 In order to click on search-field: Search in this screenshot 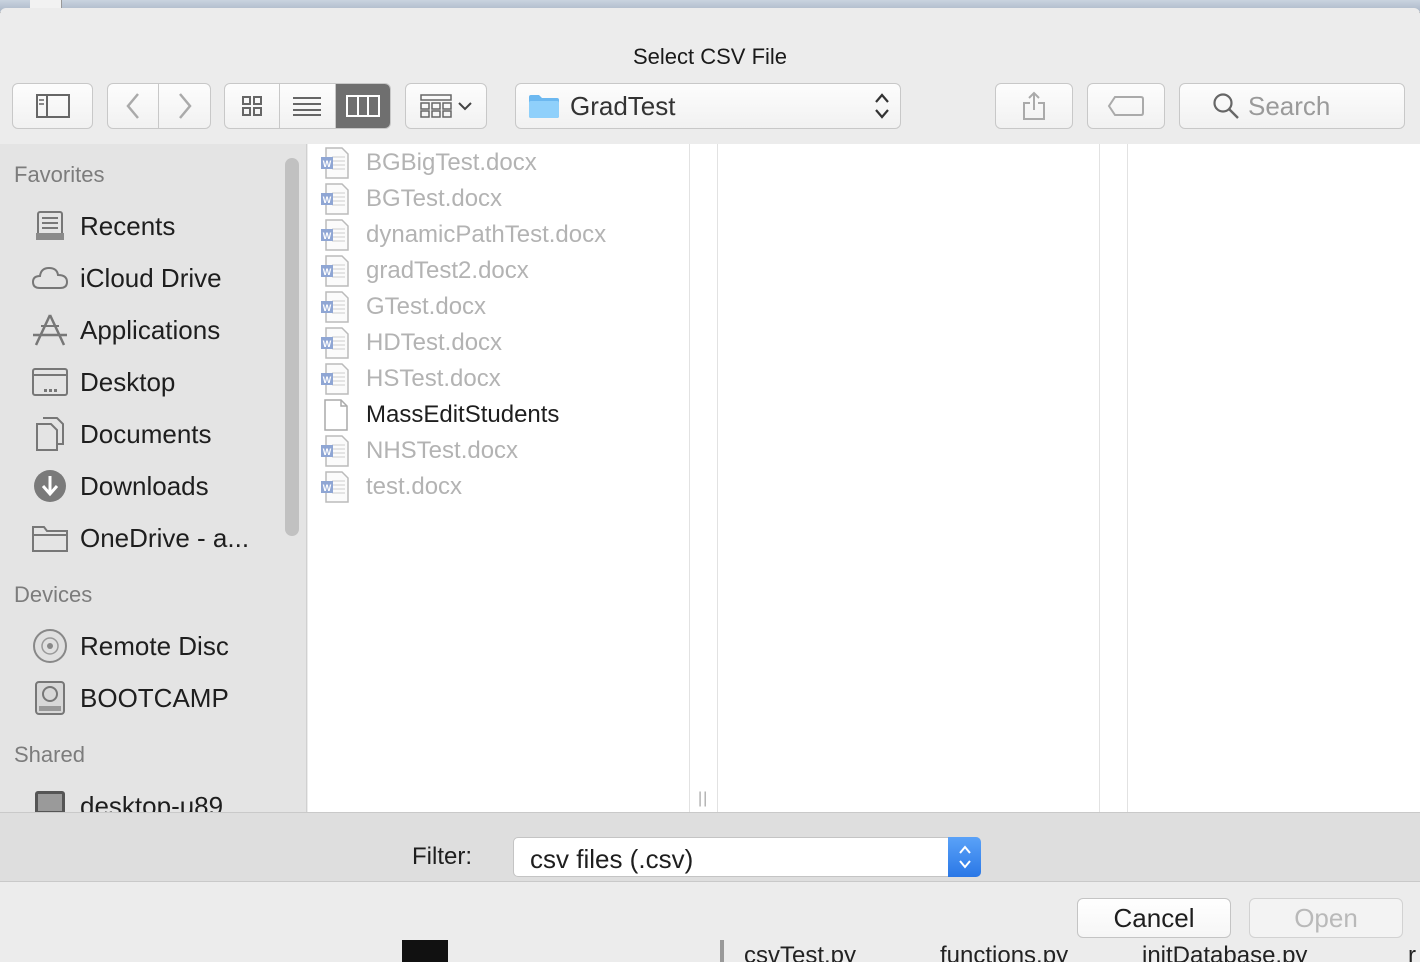, I will do `click(1292, 106)`.